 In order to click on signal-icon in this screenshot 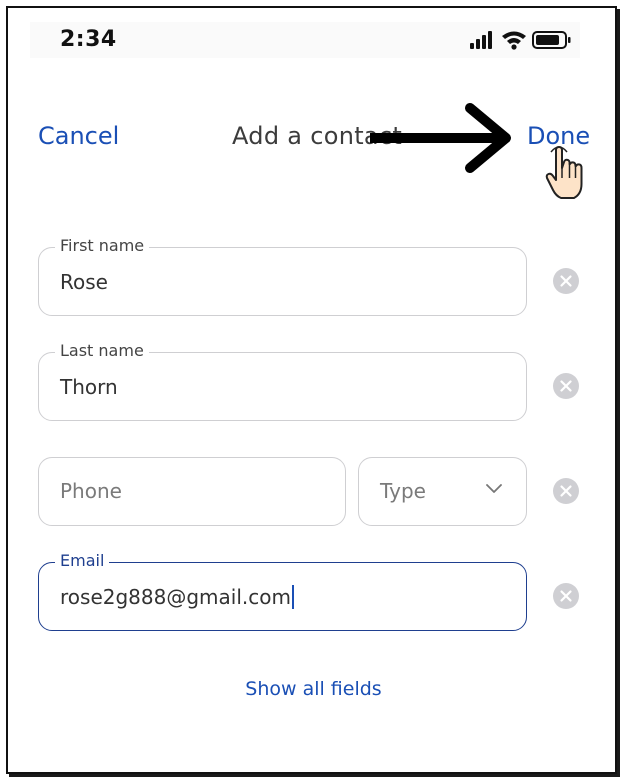, I will do `click(481, 40)`.